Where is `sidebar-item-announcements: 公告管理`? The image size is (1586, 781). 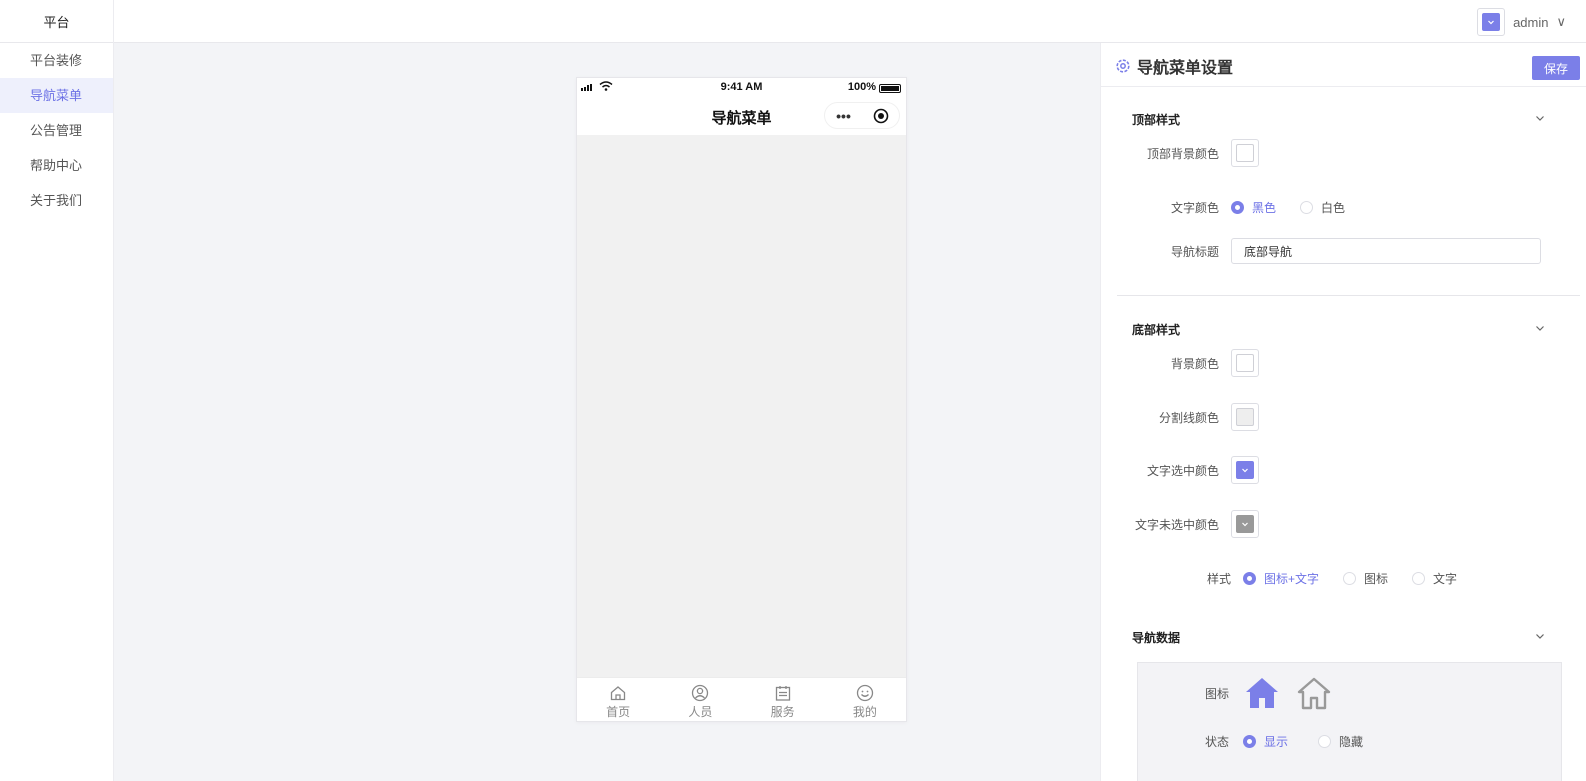
sidebar-item-announcements: 公告管理 is located at coordinates (56, 130).